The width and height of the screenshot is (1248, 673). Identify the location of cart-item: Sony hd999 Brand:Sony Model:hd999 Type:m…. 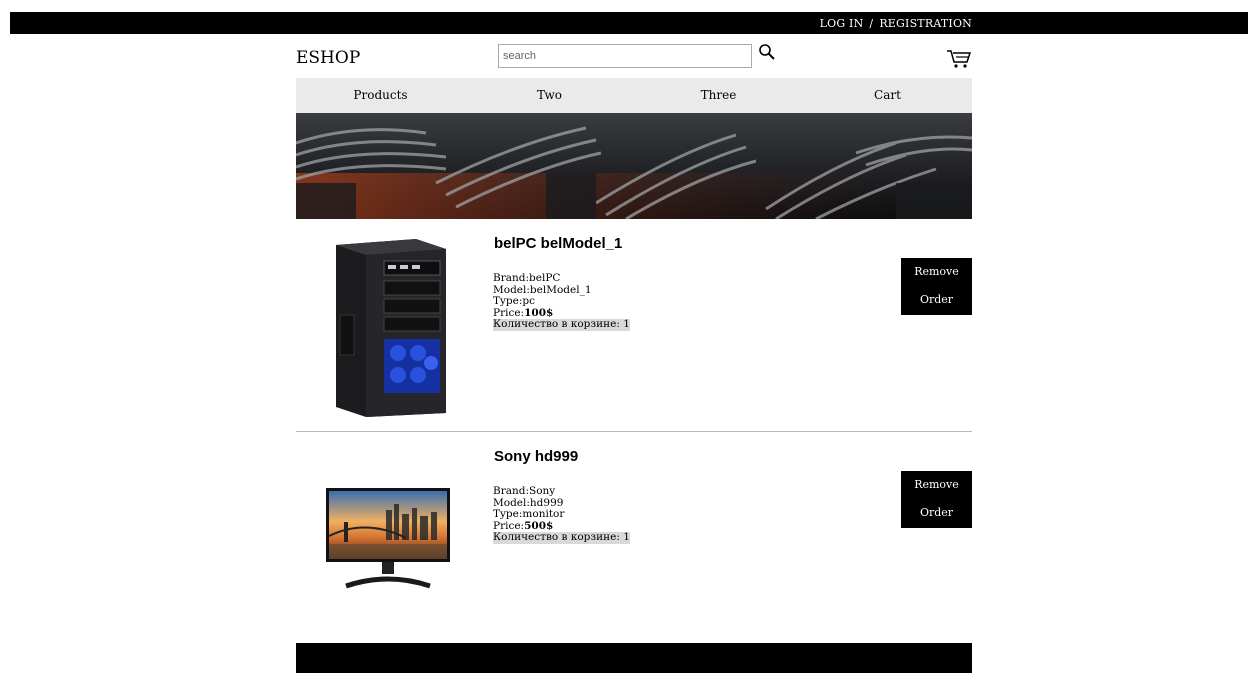
(634, 522).